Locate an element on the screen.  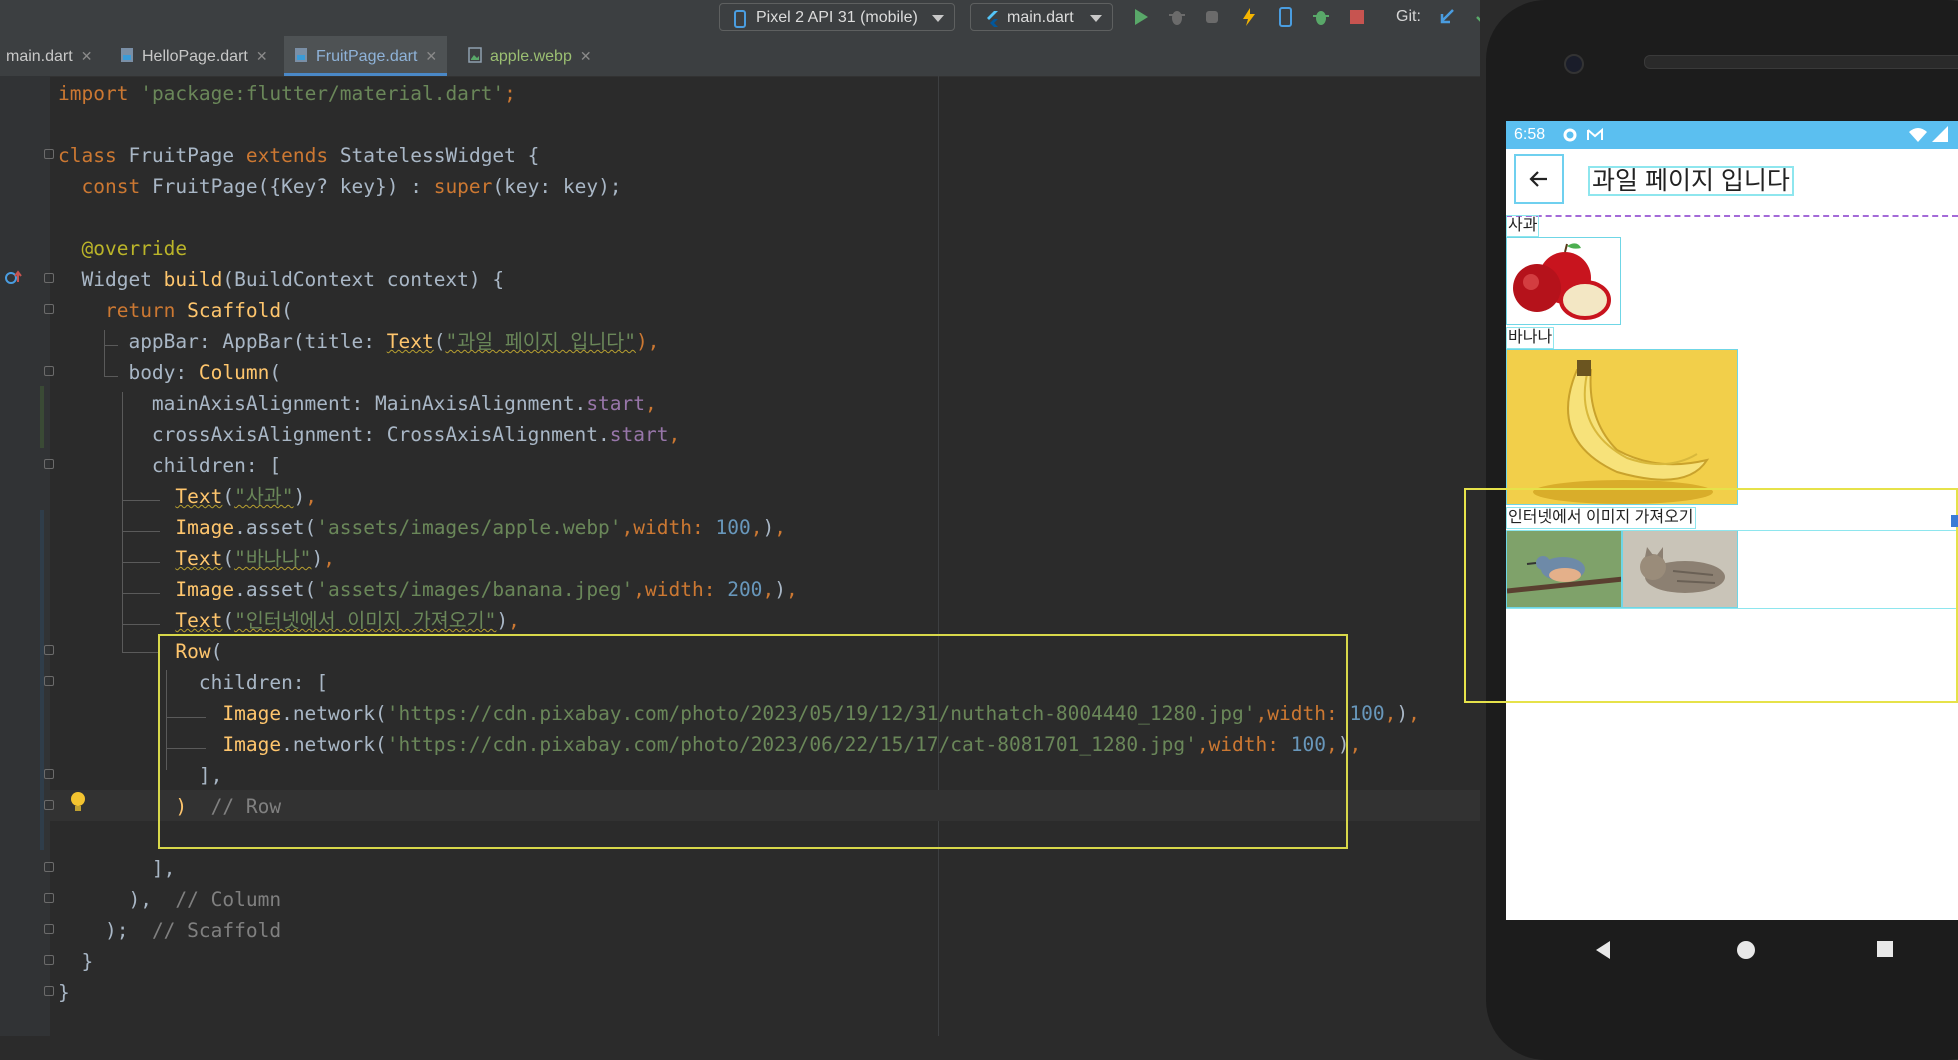
arrow-back-icon is located at coordinates (1538, 179).